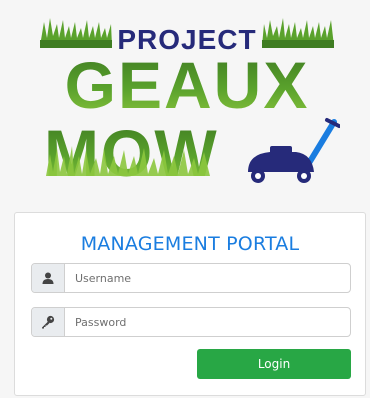  I want to click on grass-right-icon, so click(298, 33).